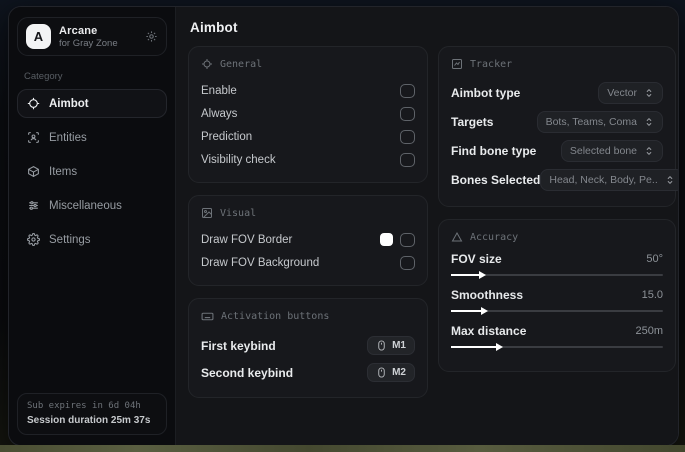 Image resolution: width=685 pixels, height=452 pixels. What do you see at coordinates (399, 345) in the screenshot?
I see `keybind-value: M1` at bounding box center [399, 345].